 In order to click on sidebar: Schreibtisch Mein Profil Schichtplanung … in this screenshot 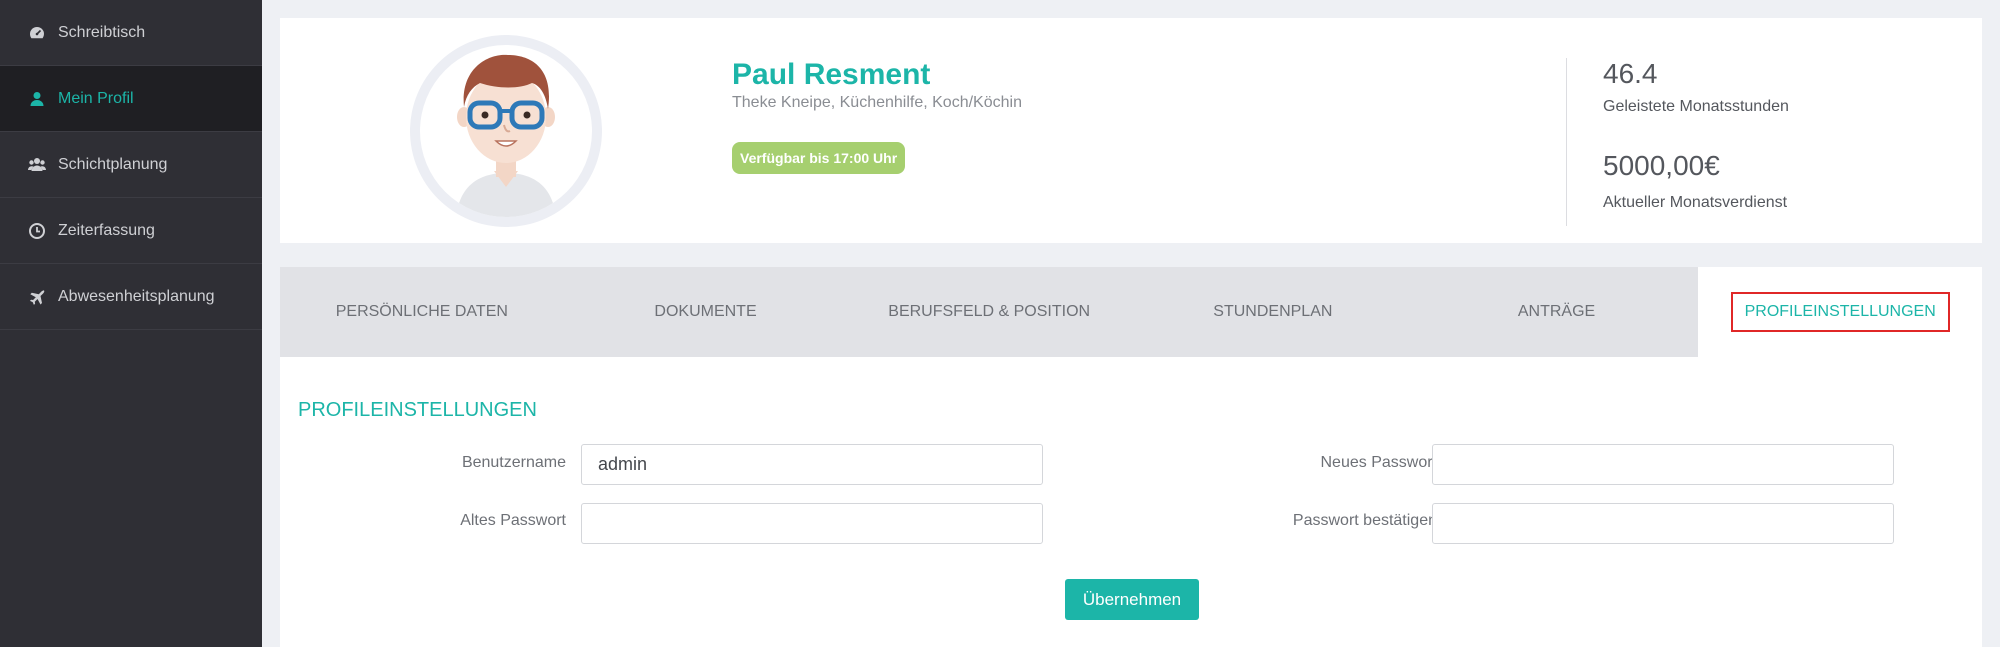, I will do `click(131, 323)`.